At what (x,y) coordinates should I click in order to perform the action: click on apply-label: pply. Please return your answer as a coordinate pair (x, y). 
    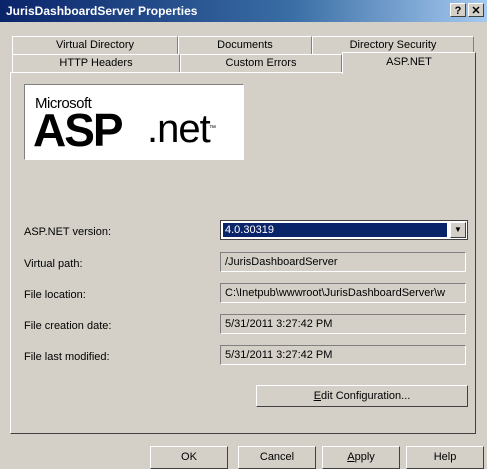
    Looking at the image, I should click on (364, 457).